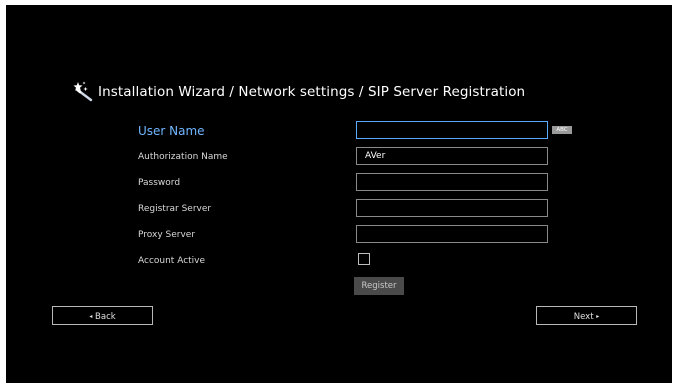 This screenshot has width=678, height=387. I want to click on wizard-wand-icon, so click(85, 92).